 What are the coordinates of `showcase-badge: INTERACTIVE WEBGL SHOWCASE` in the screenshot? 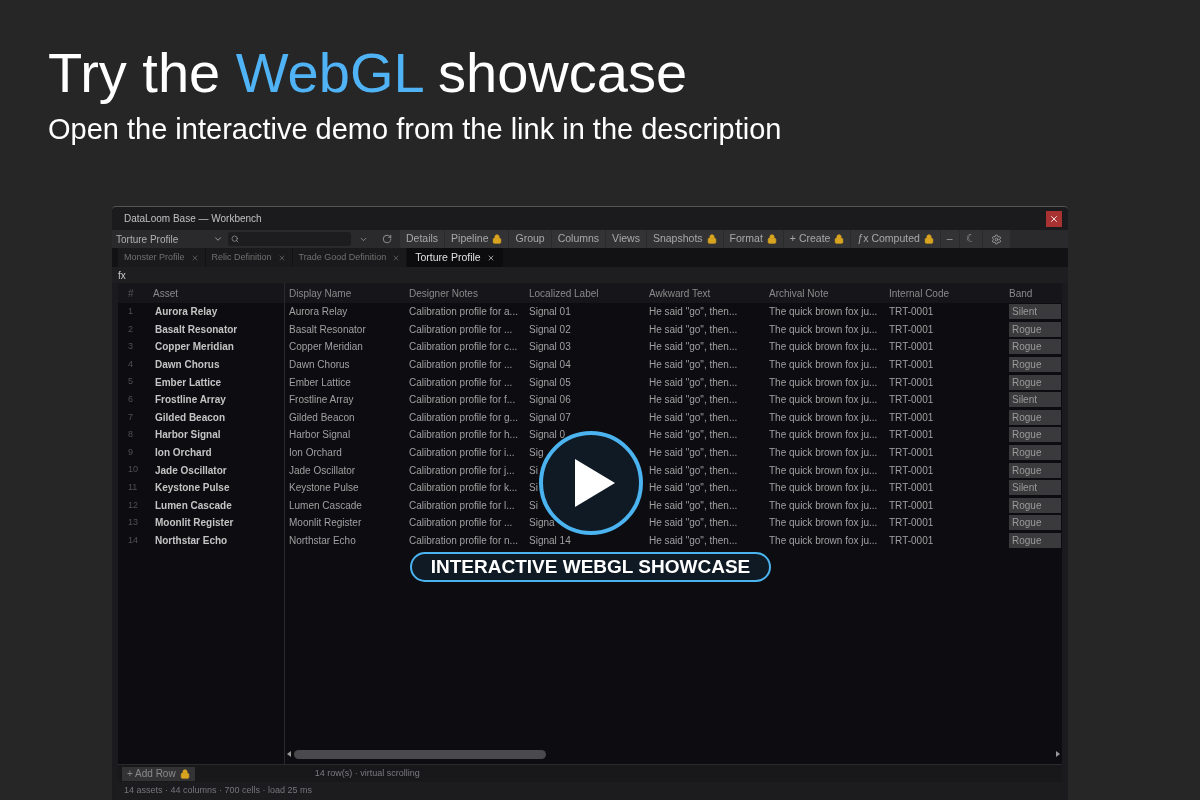 It's located at (590, 567).